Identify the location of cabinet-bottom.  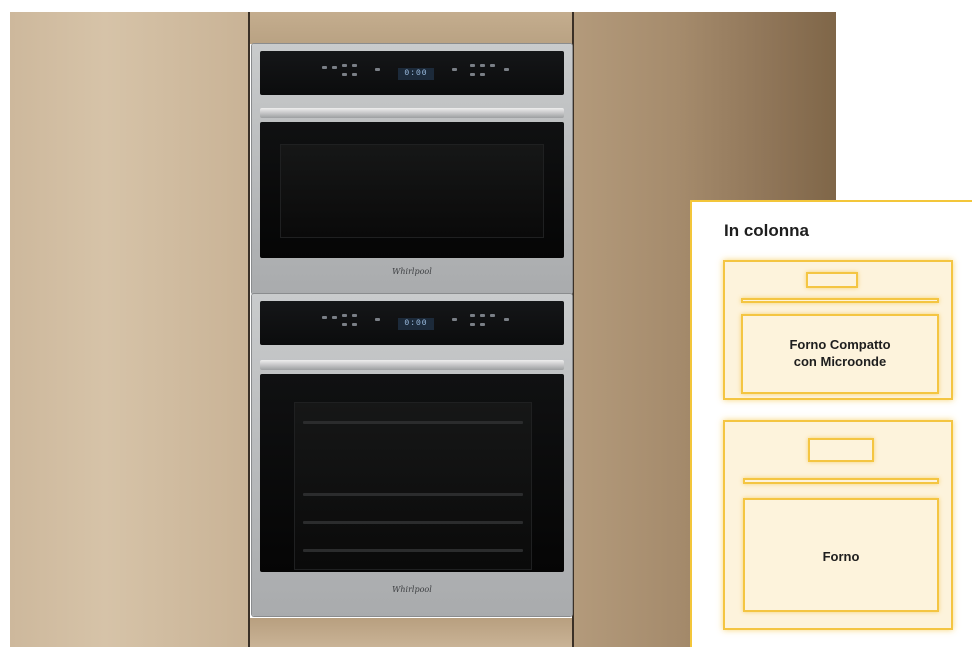
(411, 632).